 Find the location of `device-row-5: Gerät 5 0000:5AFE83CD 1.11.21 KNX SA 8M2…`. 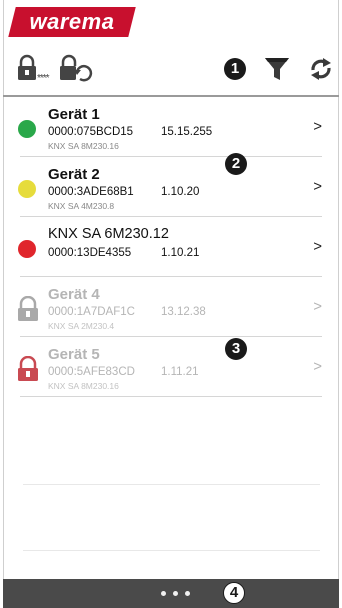

device-row-5: Gerät 5 0000:5AFE83CD 1.11.21 KNX SA 8M2… is located at coordinates (170, 367).